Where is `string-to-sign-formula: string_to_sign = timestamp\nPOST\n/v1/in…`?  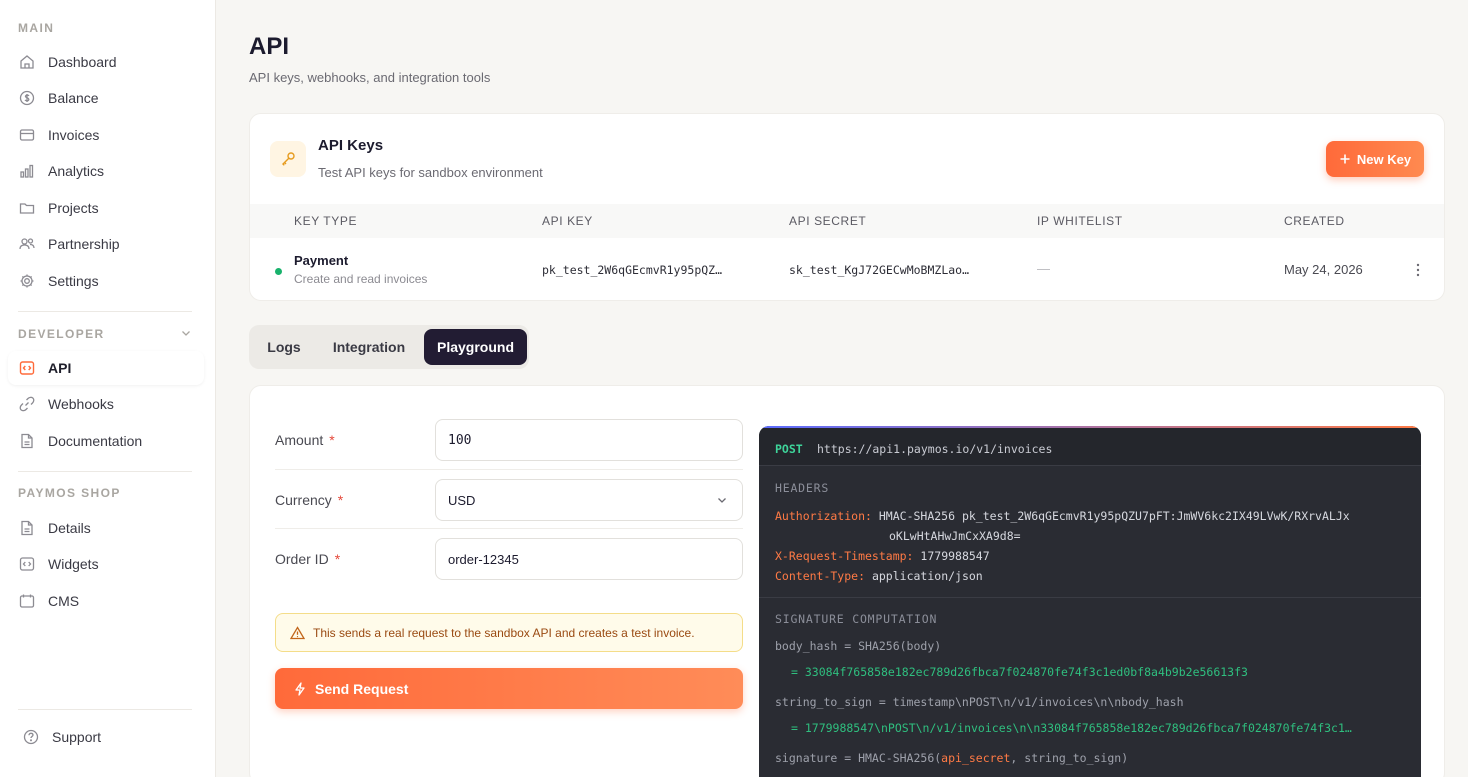 string-to-sign-formula: string_to_sign = timestamp\nPOST\n/v1/in… is located at coordinates (979, 702).